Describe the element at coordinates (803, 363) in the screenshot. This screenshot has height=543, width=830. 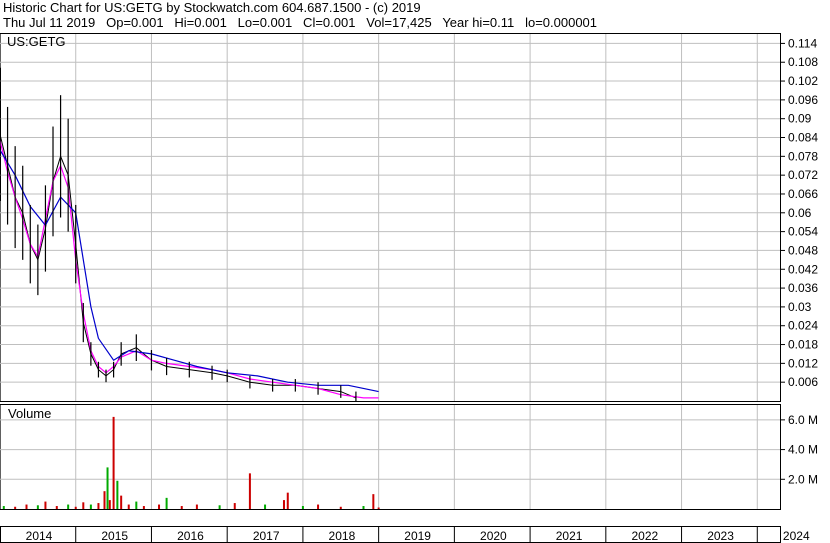
I see `price-tick-label: 0.012` at that location.